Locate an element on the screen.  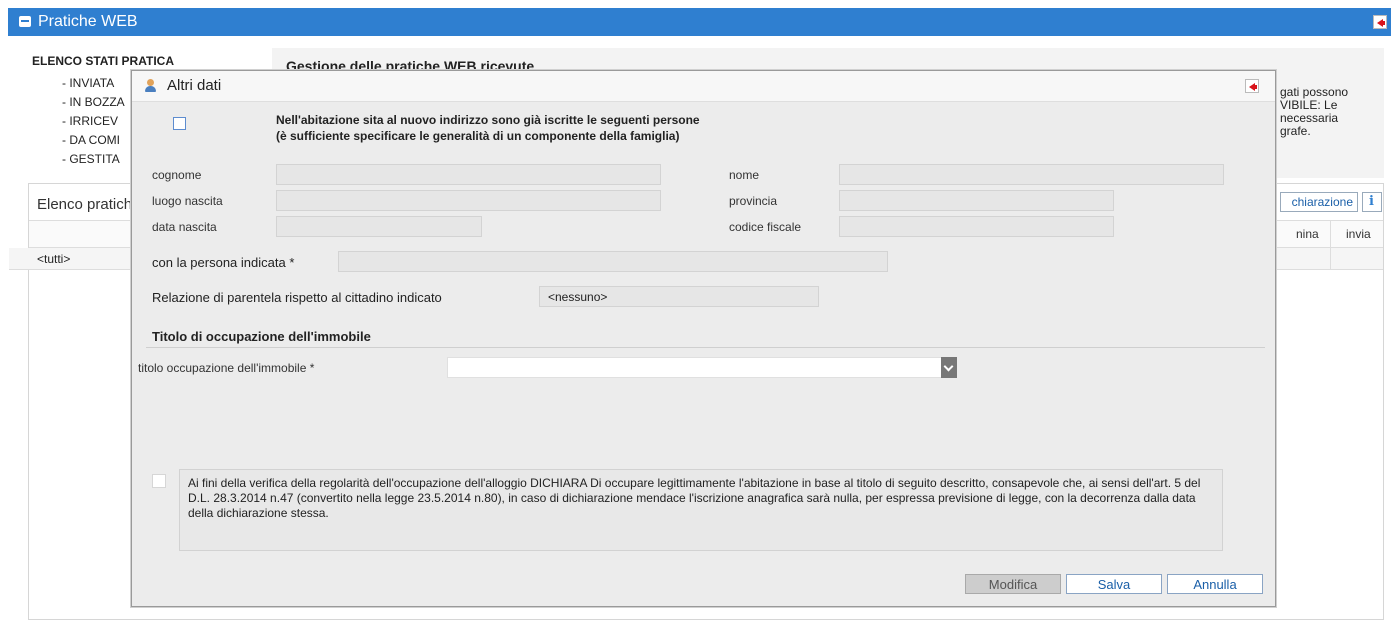
status-item: GESTITA is located at coordinates (93, 159).